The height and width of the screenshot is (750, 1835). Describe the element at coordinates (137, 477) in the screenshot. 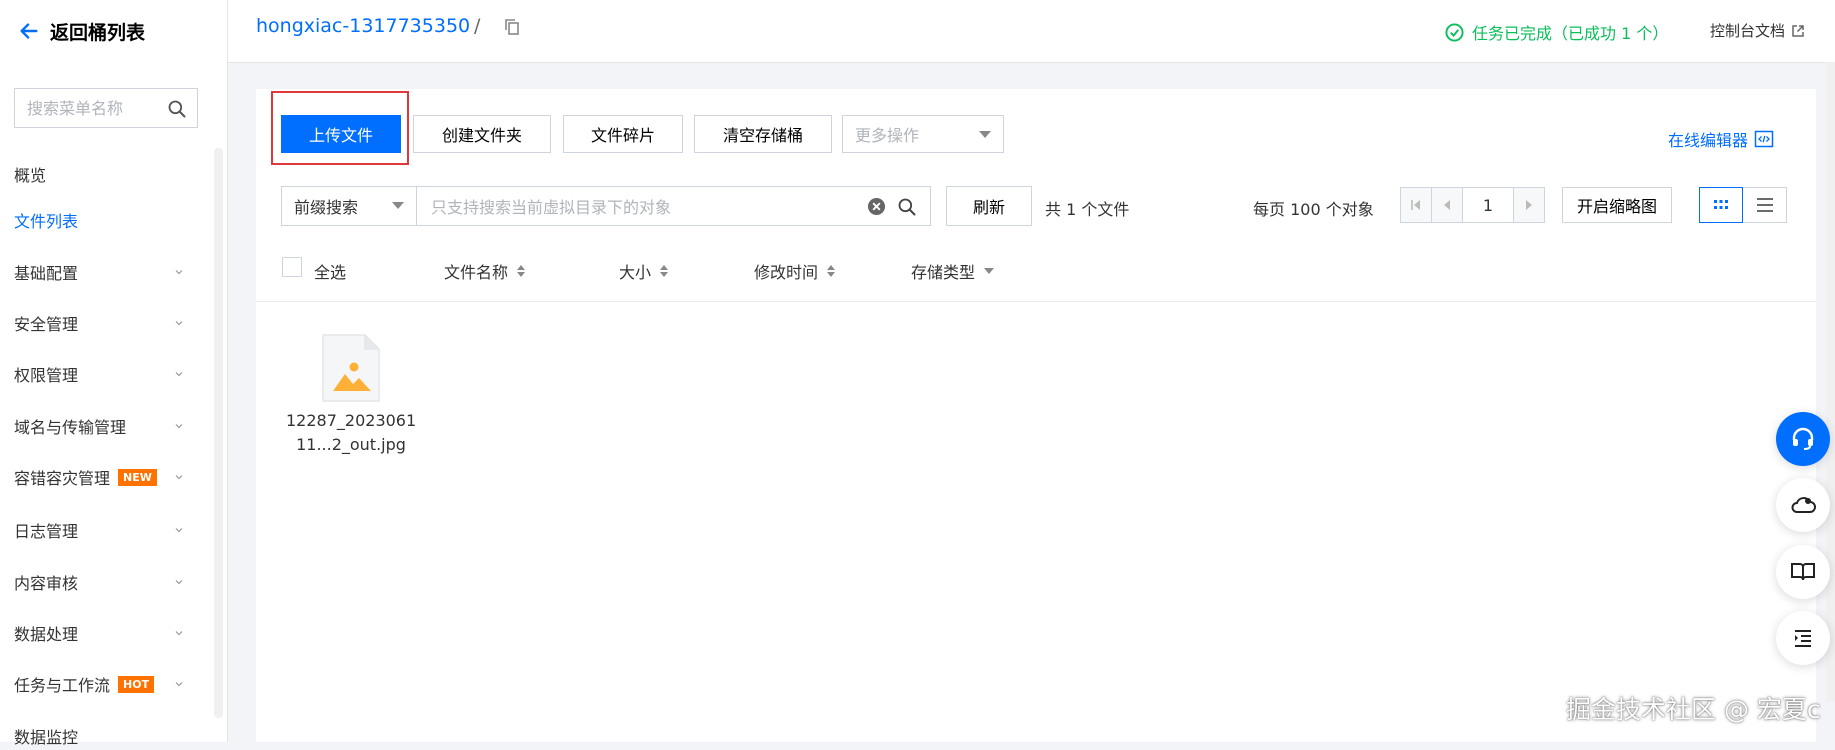

I see `new-badge: NEW` at that location.